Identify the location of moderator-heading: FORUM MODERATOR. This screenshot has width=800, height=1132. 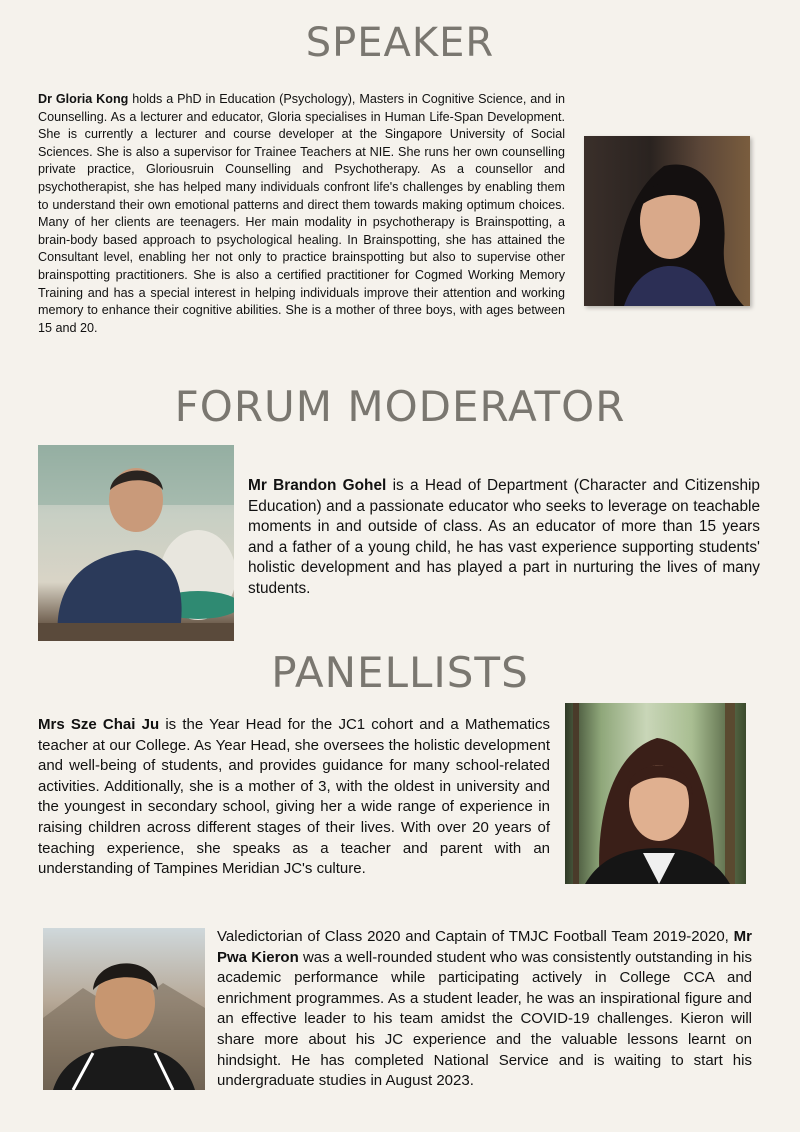
(400, 406).